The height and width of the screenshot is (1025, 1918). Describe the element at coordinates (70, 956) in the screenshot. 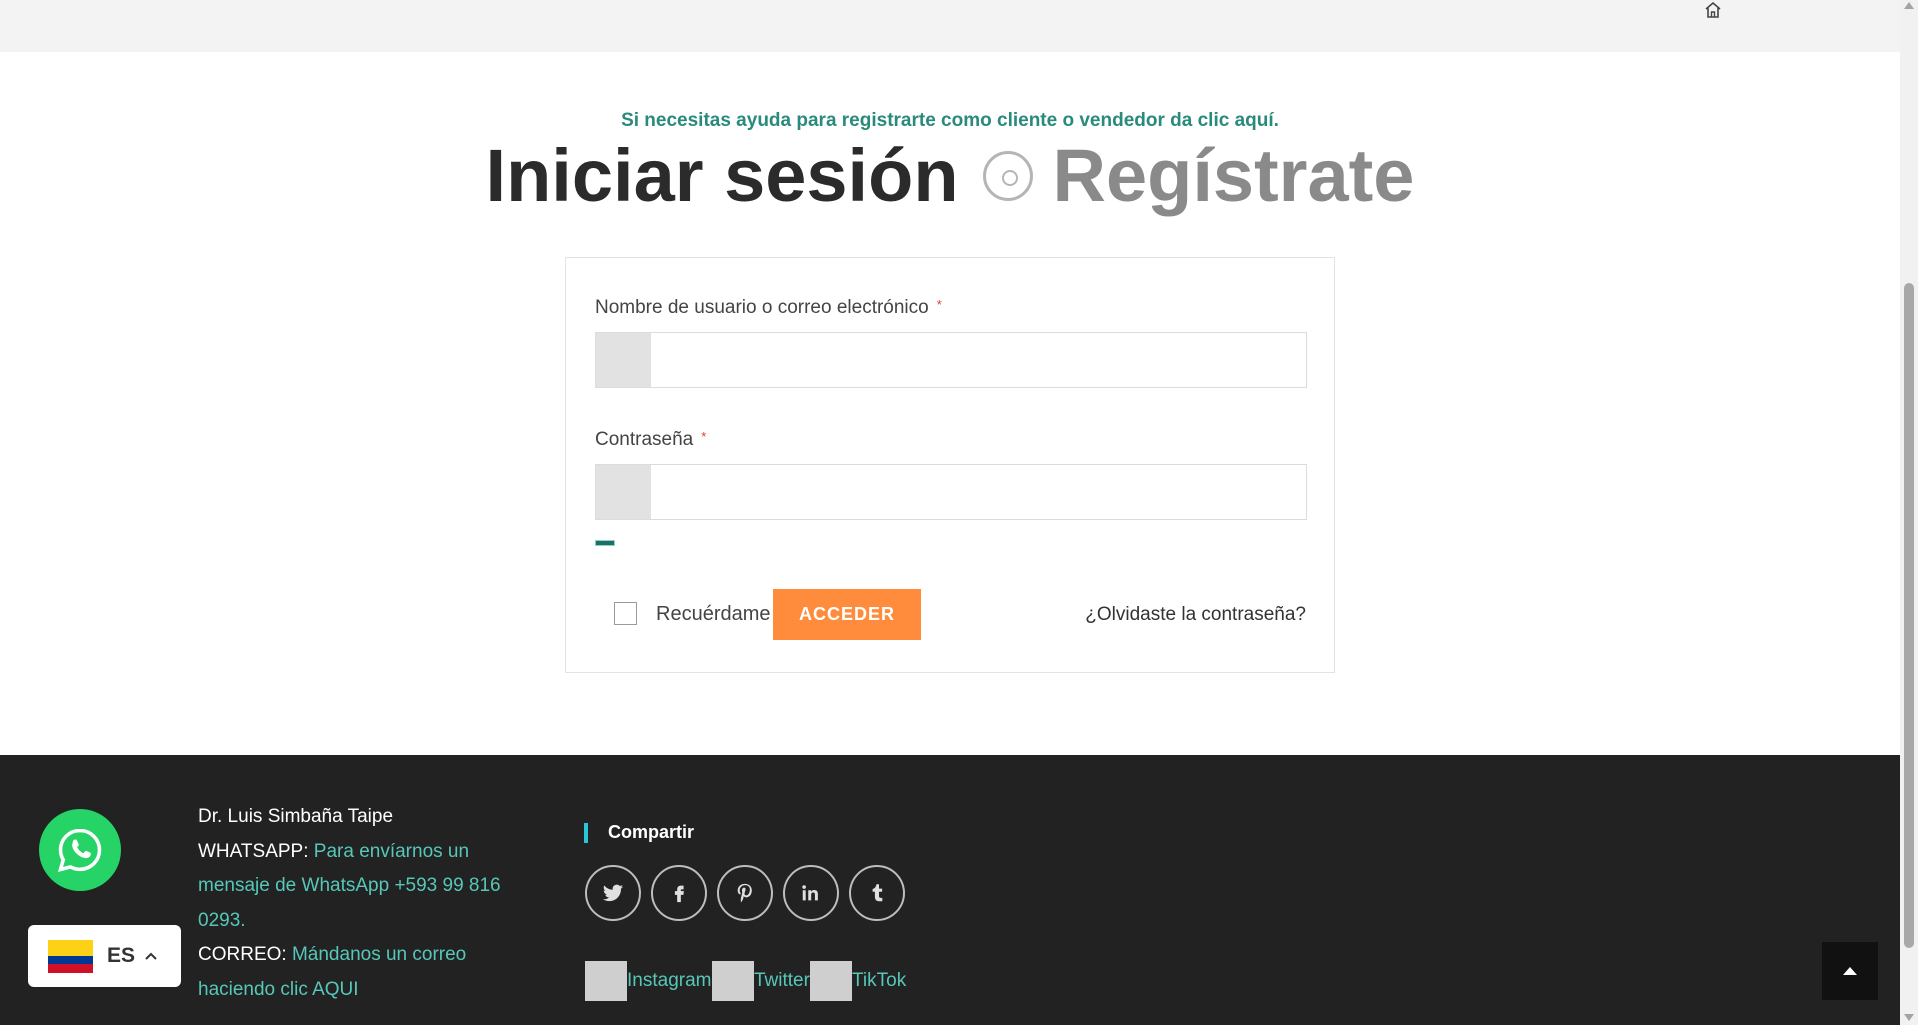

I see `colombia-flag-icon` at that location.